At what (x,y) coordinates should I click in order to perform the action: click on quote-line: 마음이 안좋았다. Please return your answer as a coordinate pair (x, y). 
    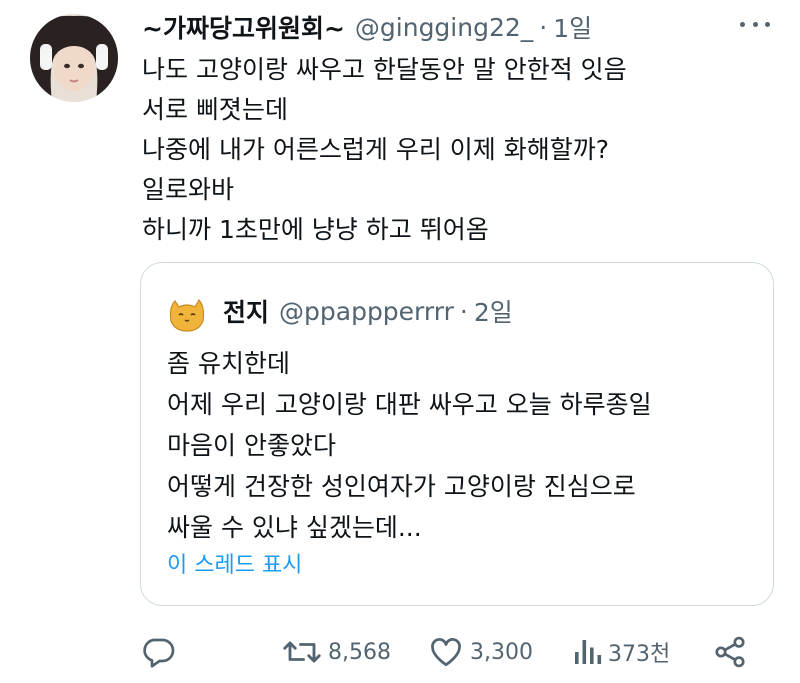
    Looking at the image, I should click on (251, 445).